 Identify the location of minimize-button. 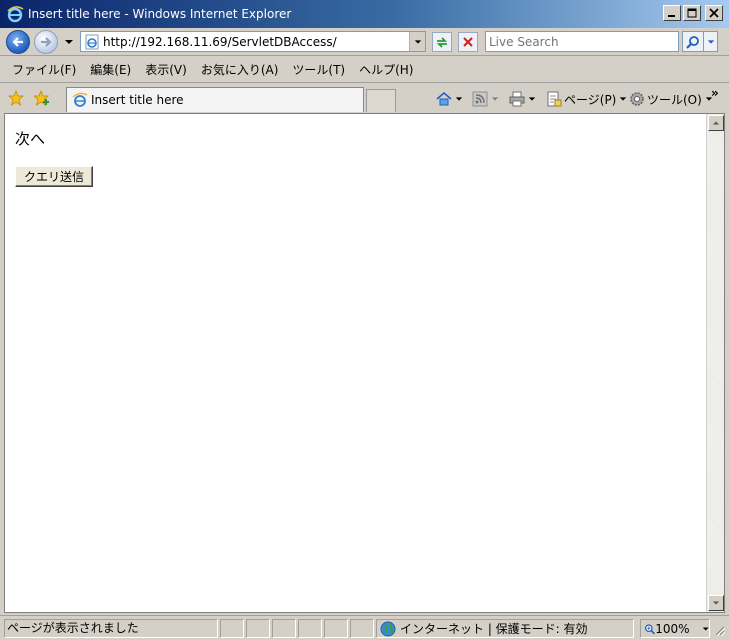
(672, 13).